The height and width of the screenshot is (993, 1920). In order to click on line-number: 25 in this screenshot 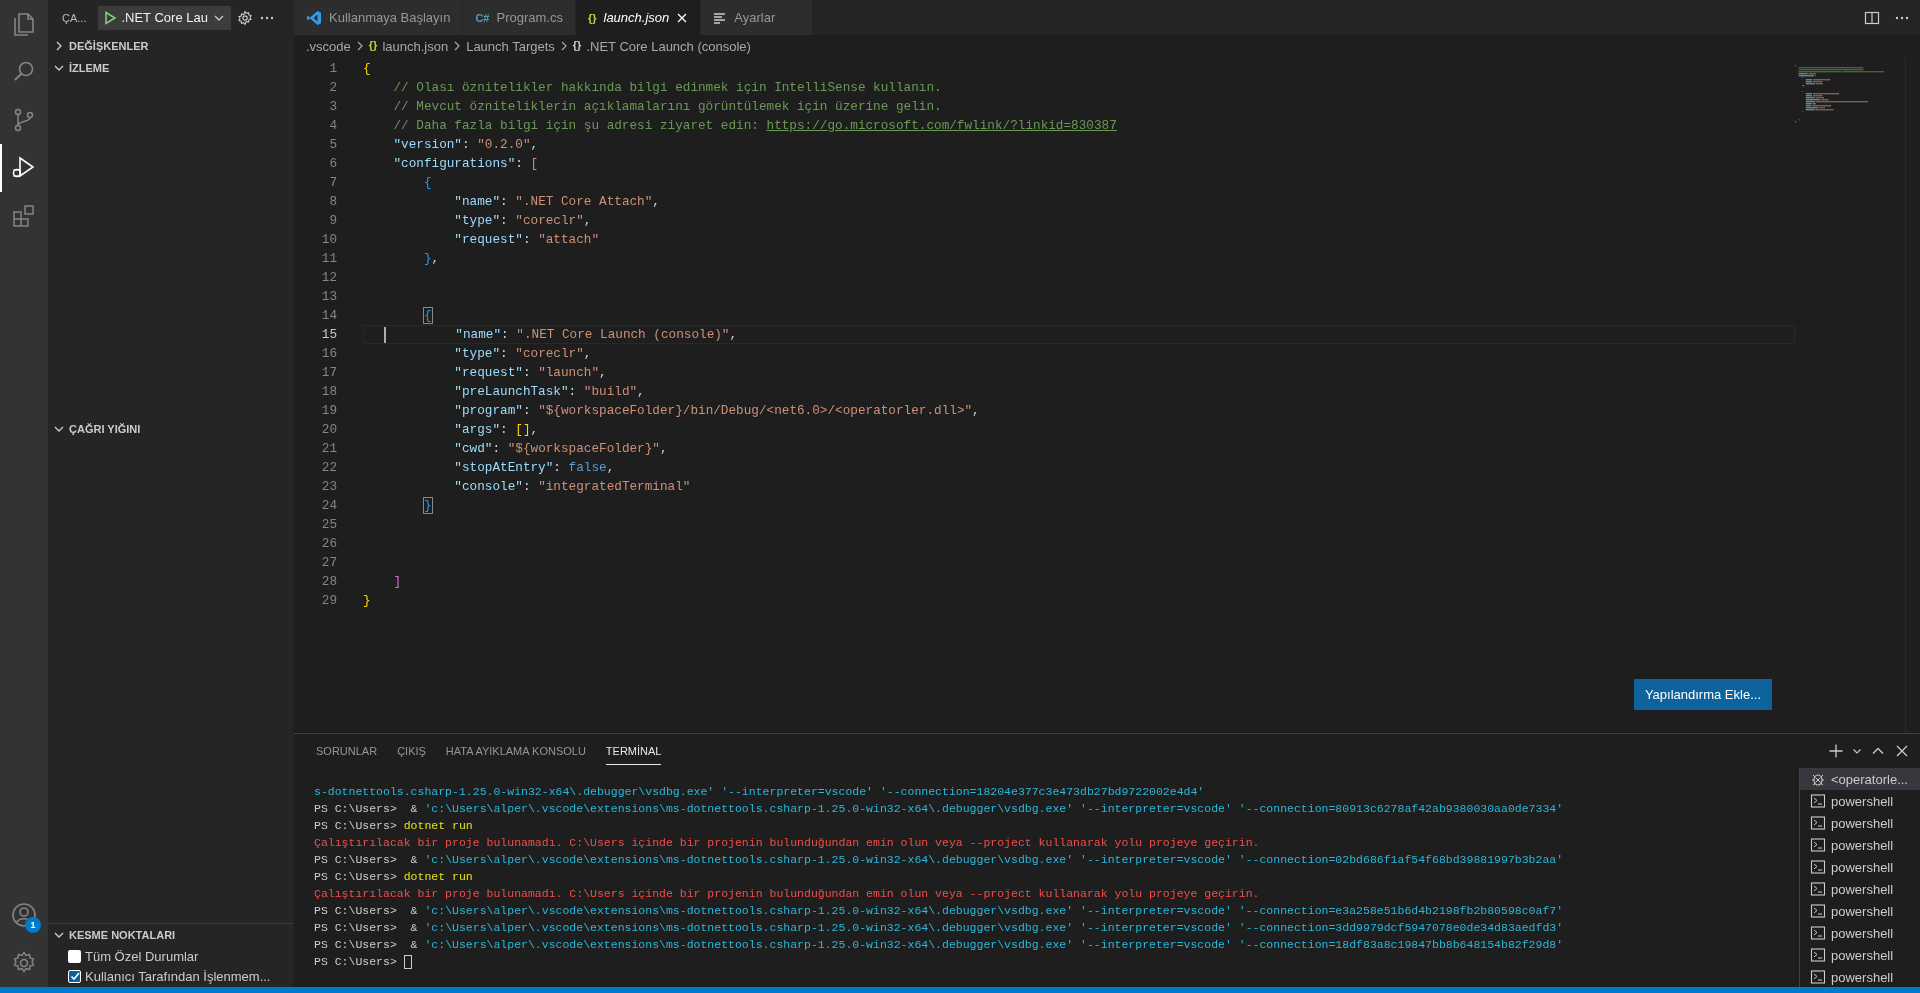, I will do `click(329, 525)`.